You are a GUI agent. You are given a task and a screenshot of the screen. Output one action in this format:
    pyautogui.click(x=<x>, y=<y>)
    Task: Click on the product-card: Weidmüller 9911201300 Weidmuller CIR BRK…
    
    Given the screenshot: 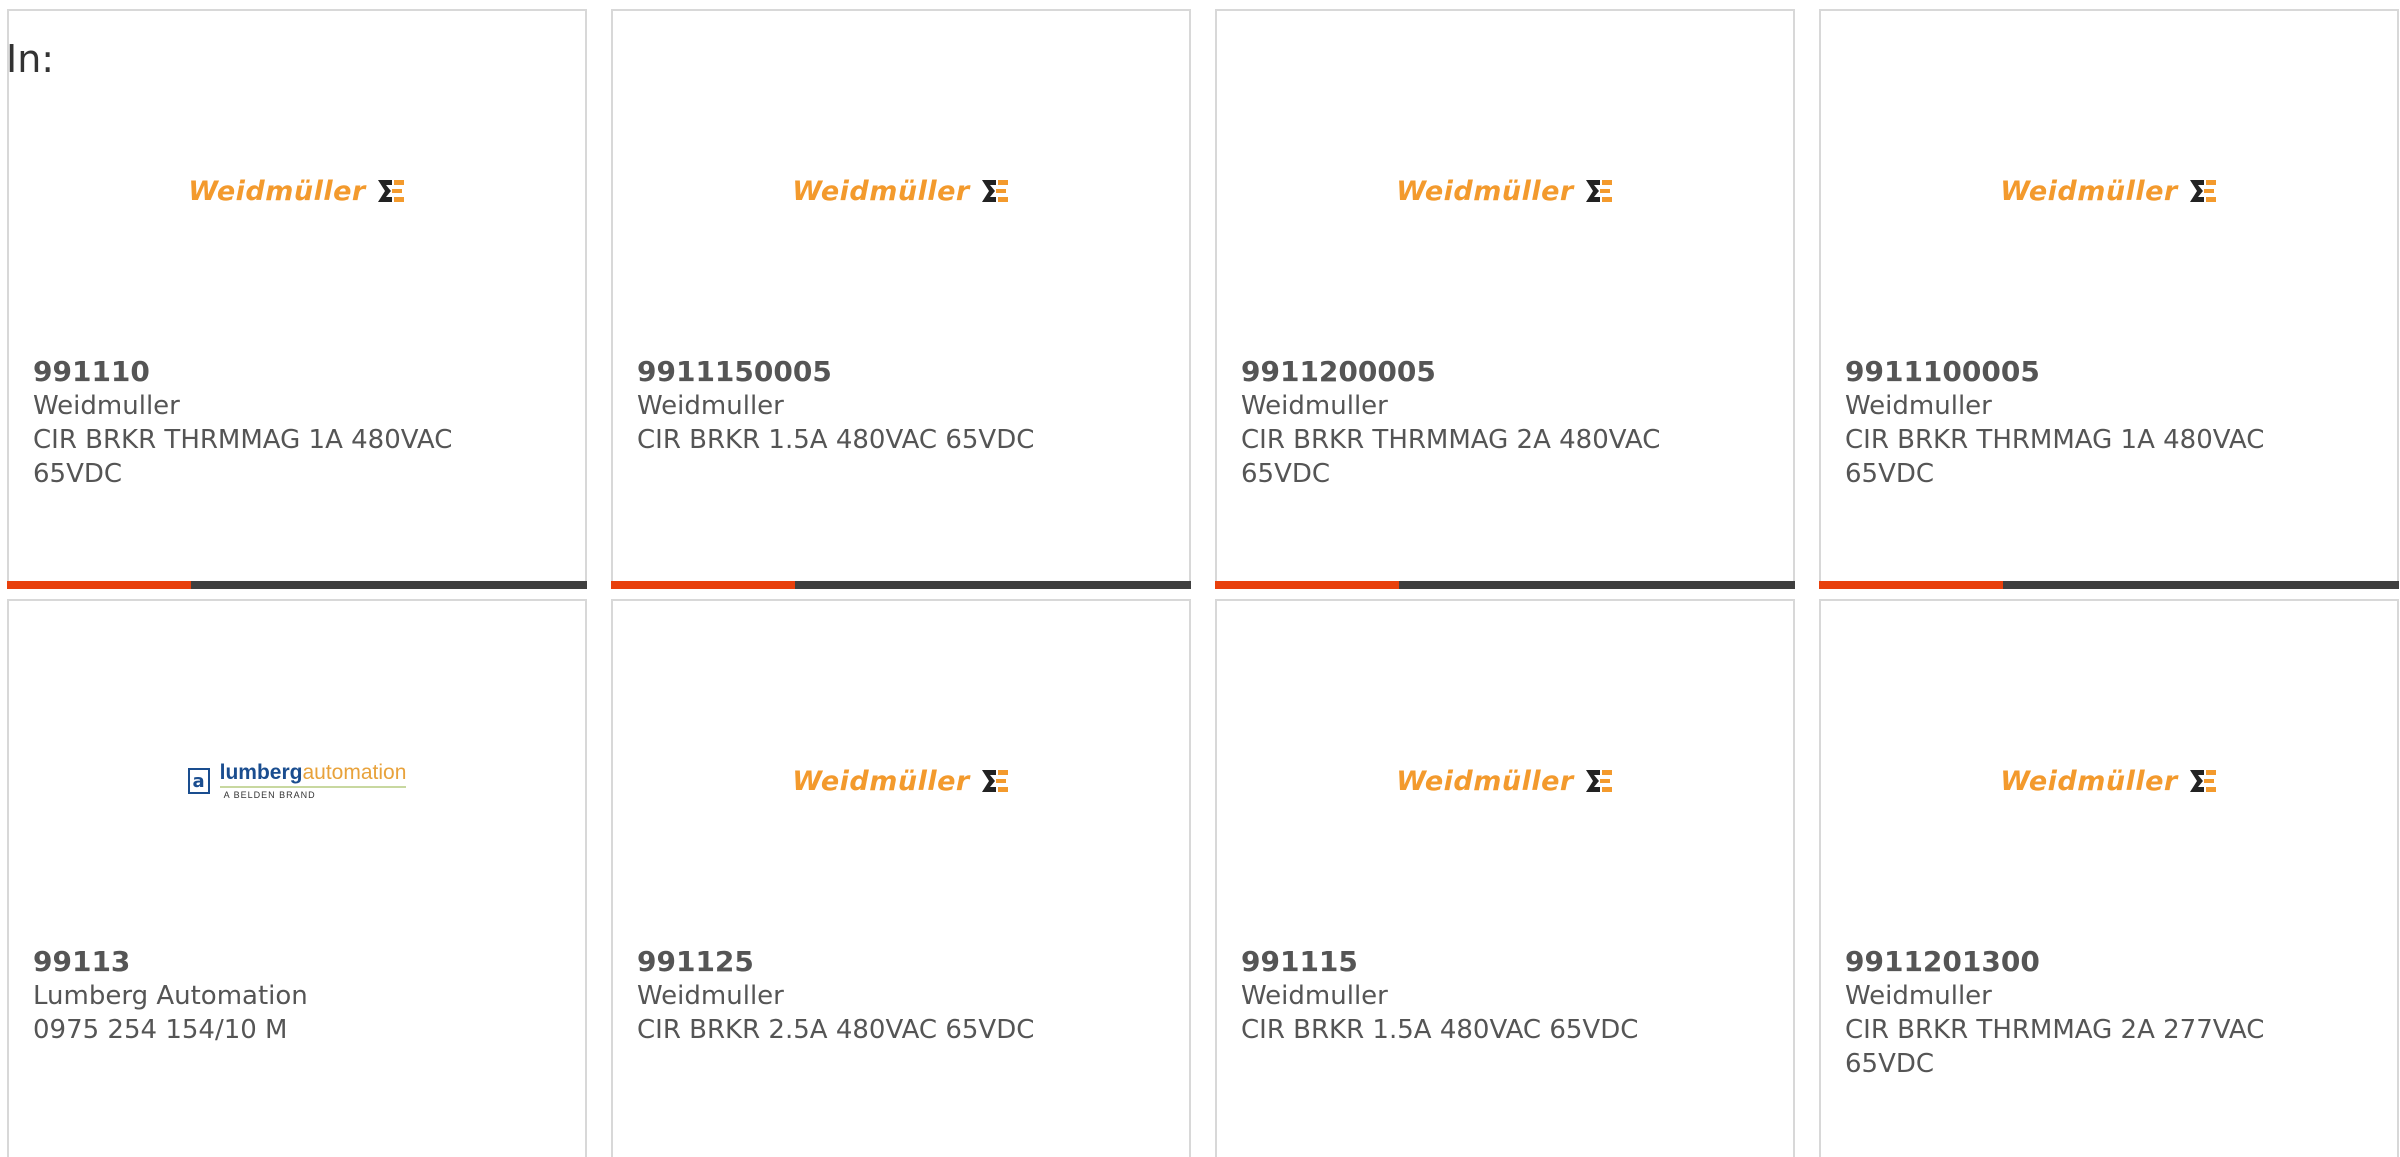 What is the action you would take?
    pyautogui.click(x=2109, y=878)
    